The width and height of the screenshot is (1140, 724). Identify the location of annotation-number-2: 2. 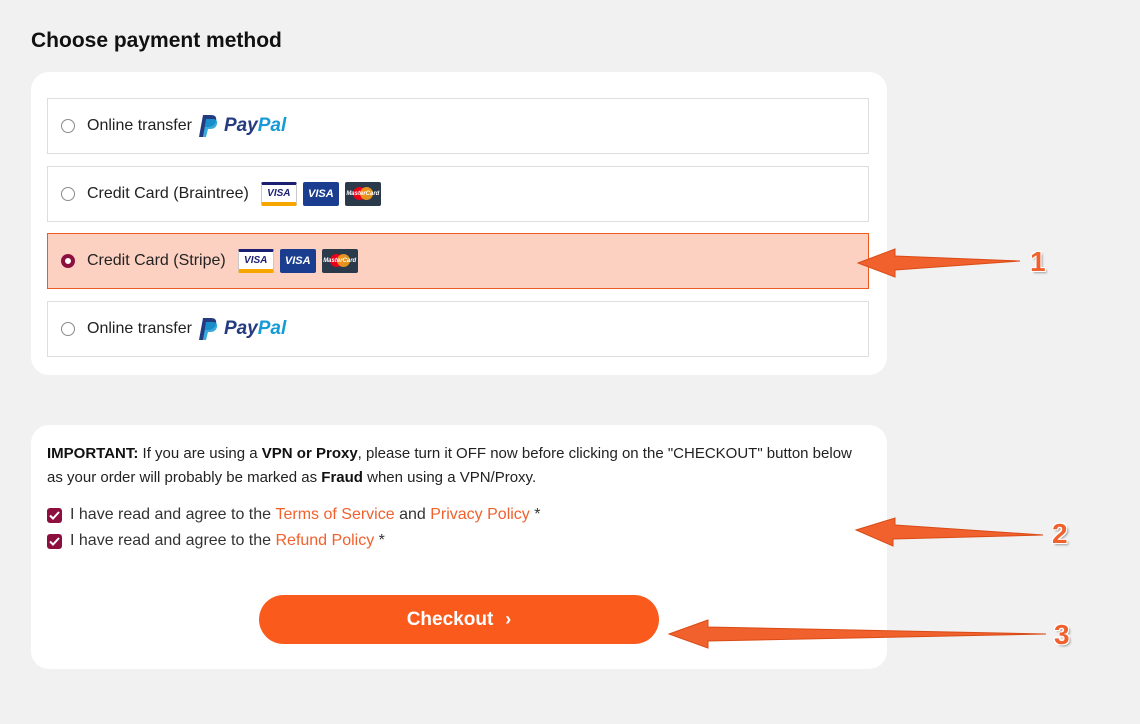
(1060, 533).